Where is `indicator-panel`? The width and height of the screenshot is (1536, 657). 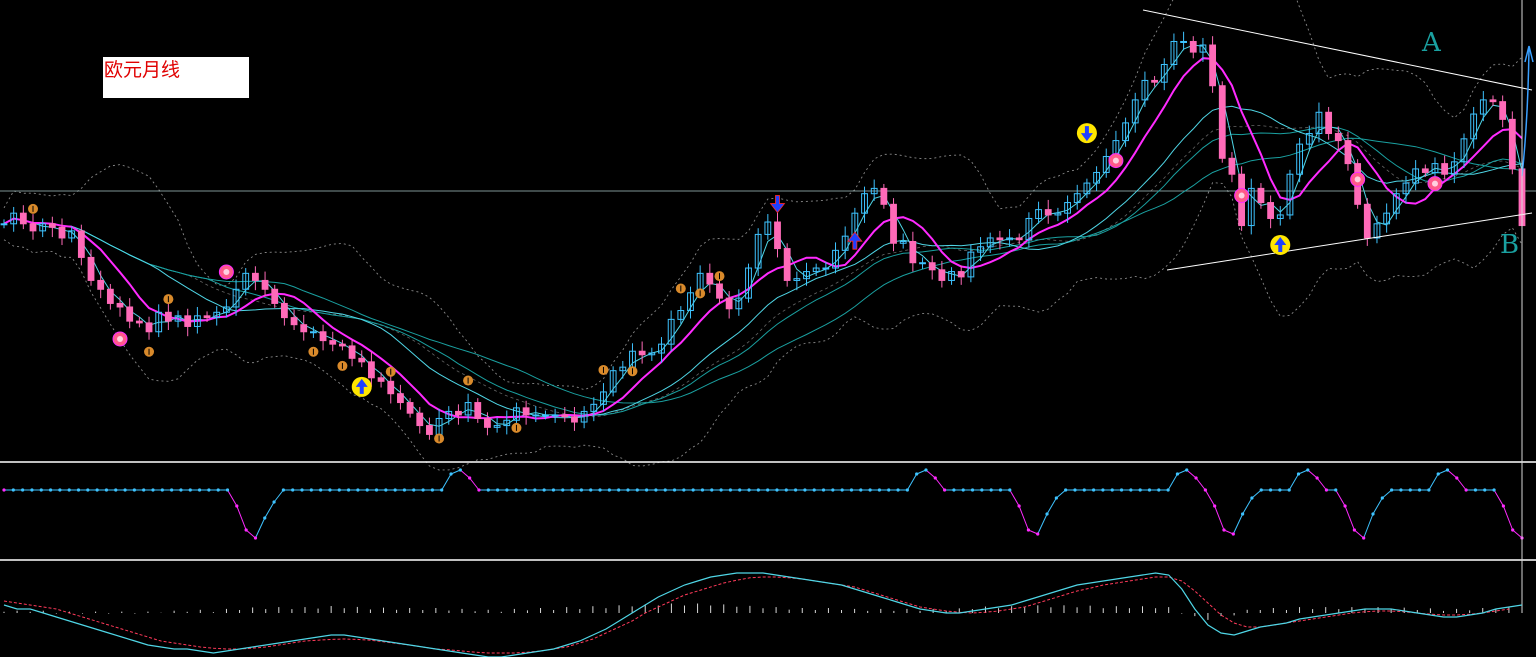
indicator-panel is located at coordinates (763, 504).